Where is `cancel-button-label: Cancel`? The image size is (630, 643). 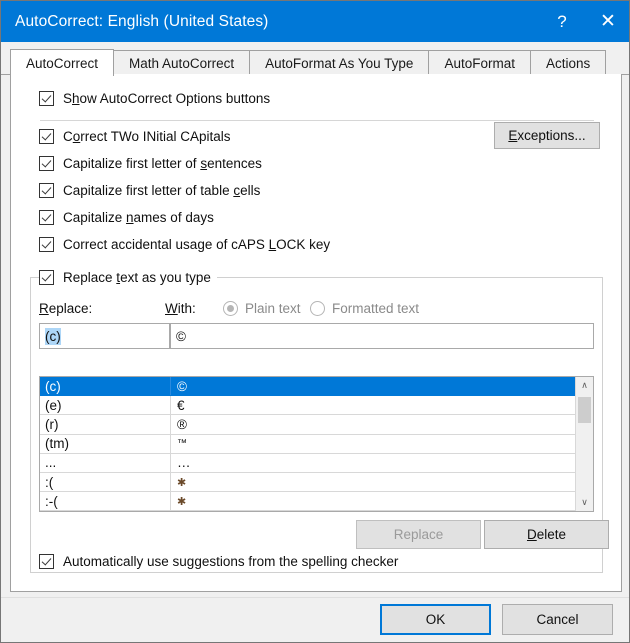
cancel-button-label: Cancel is located at coordinates (557, 619).